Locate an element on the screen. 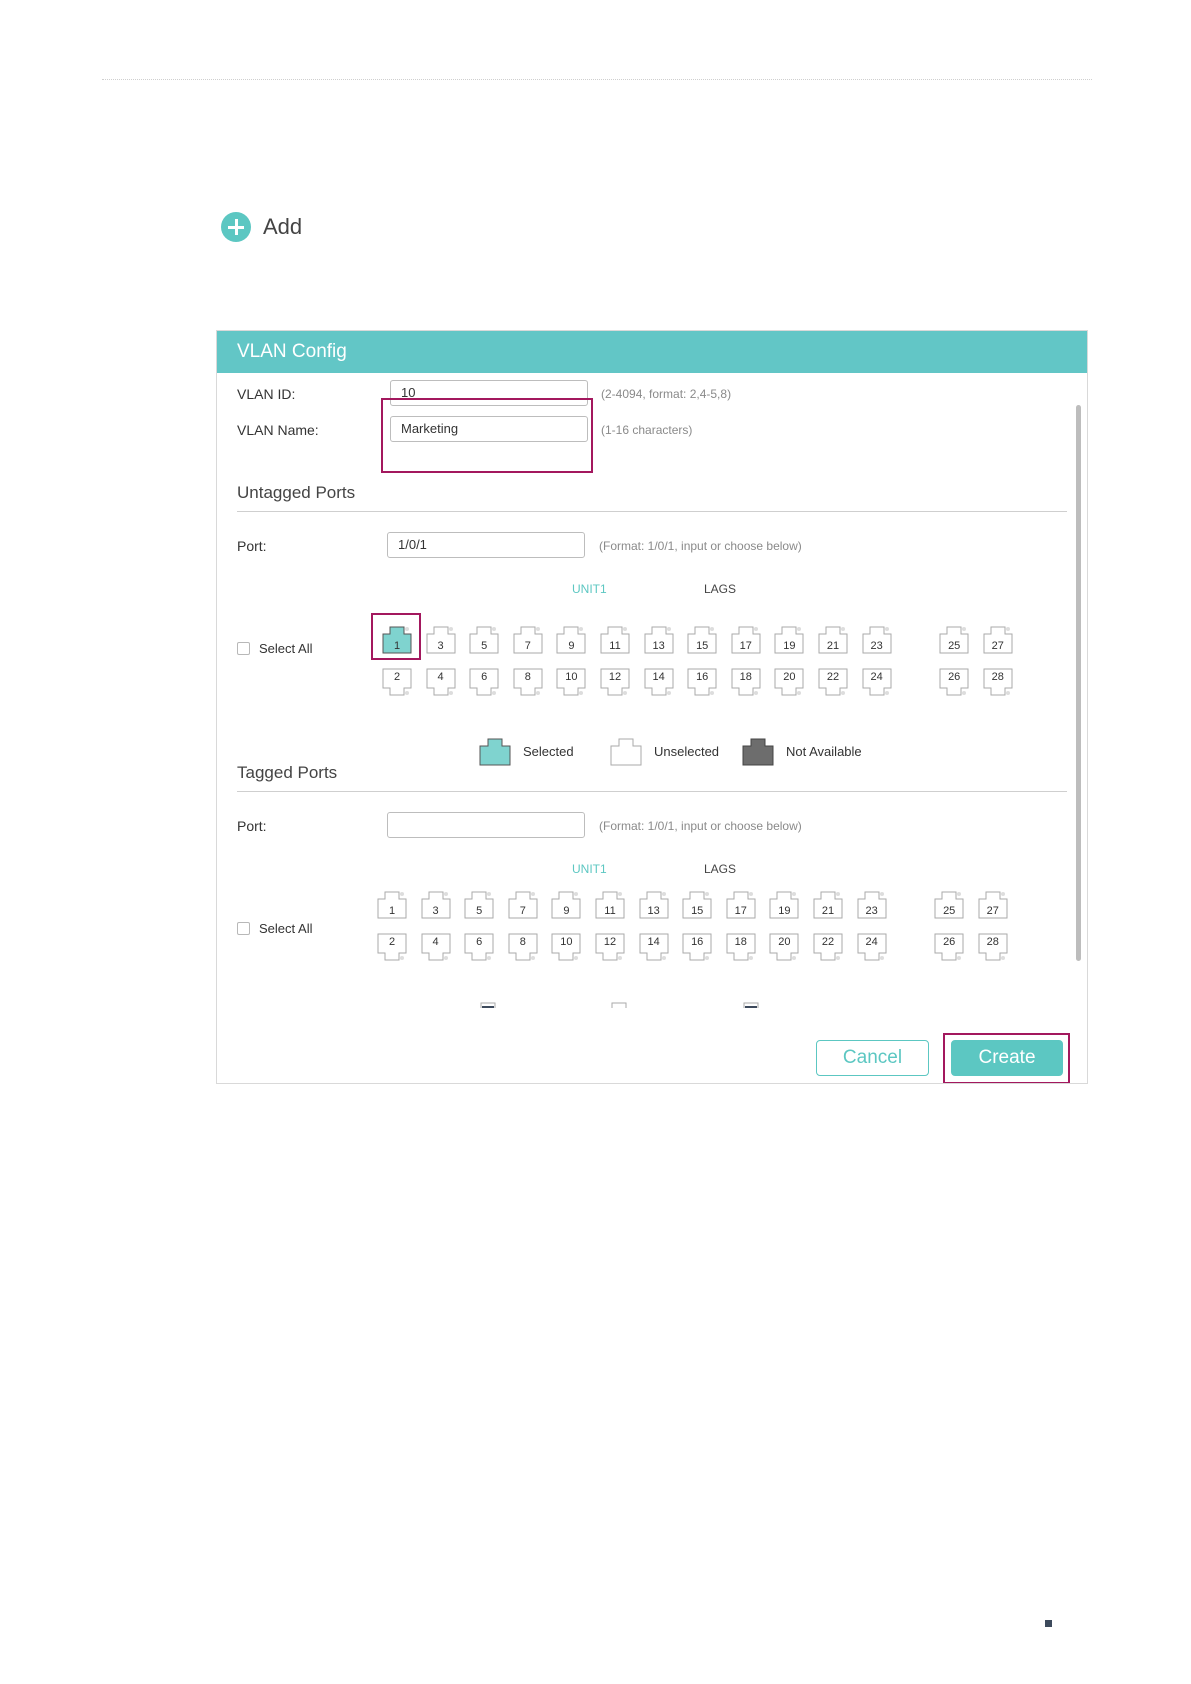  legend-selected: Selected is located at coordinates (526, 751).